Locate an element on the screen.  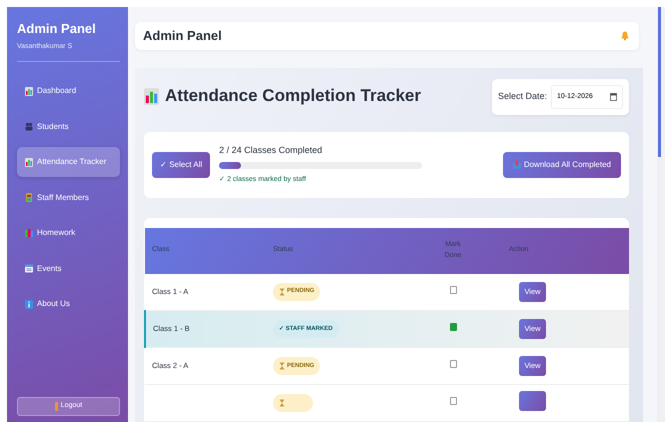
sidebar-item: Attendance Tracker is located at coordinates (68, 162).